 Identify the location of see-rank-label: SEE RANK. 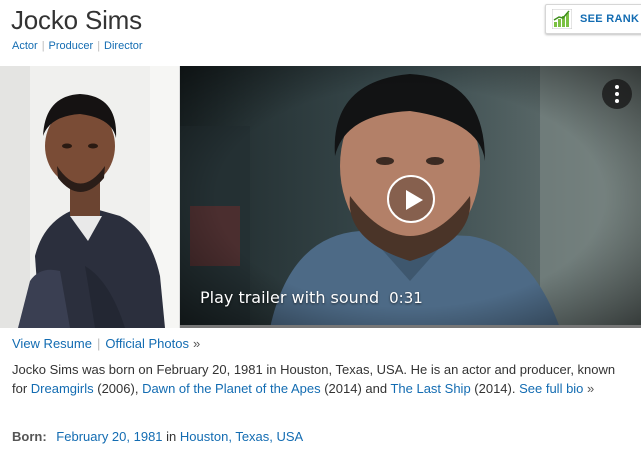
(610, 19).